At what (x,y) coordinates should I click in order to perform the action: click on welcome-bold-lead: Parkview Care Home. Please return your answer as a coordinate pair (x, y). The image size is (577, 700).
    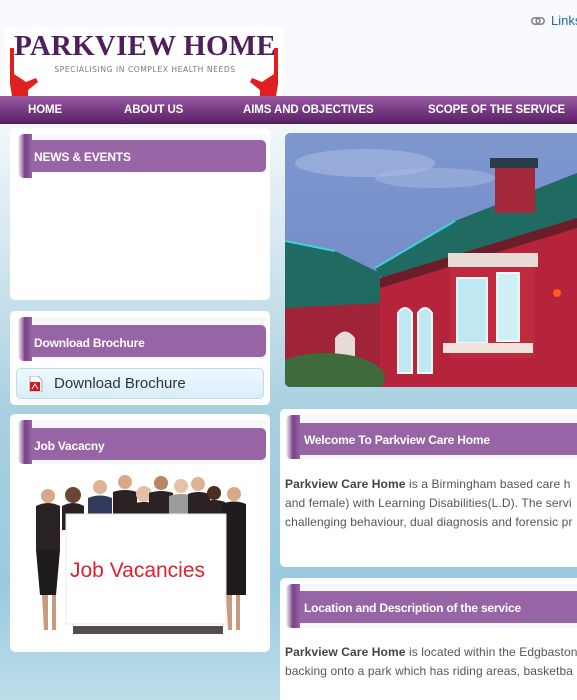
    Looking at the image, I should click on (345, 484).